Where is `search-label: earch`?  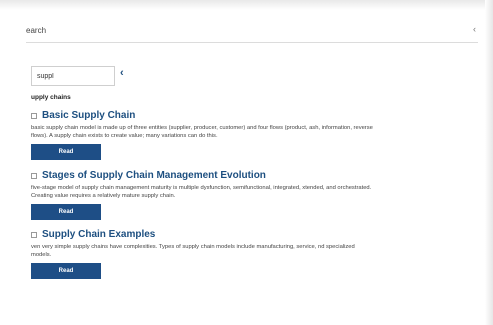
search-label: earch is located at coordinates (36, 30).